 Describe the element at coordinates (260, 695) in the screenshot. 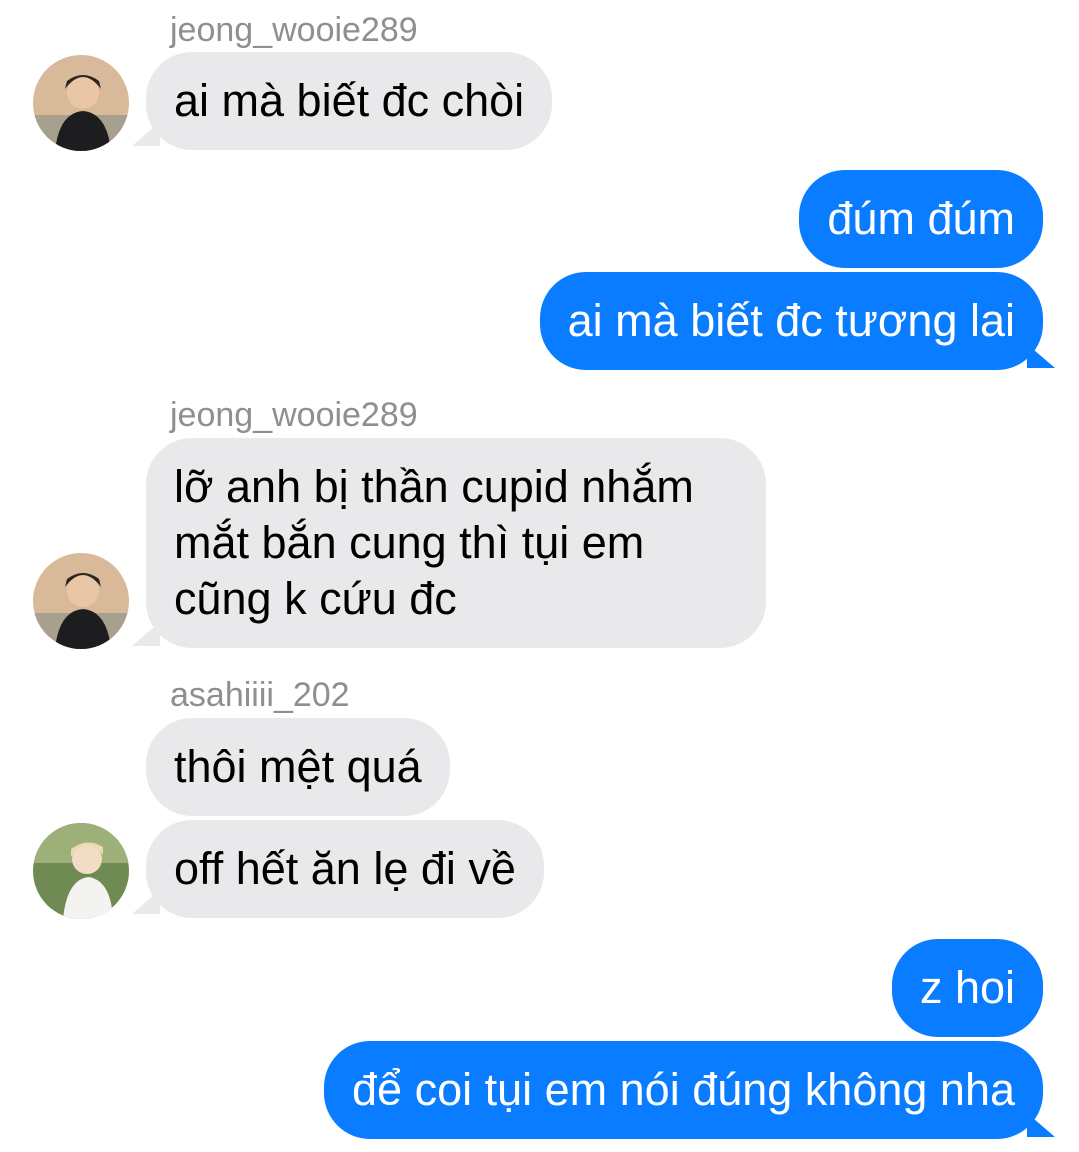

I see `sender-name: asahiiii_202` at that location.